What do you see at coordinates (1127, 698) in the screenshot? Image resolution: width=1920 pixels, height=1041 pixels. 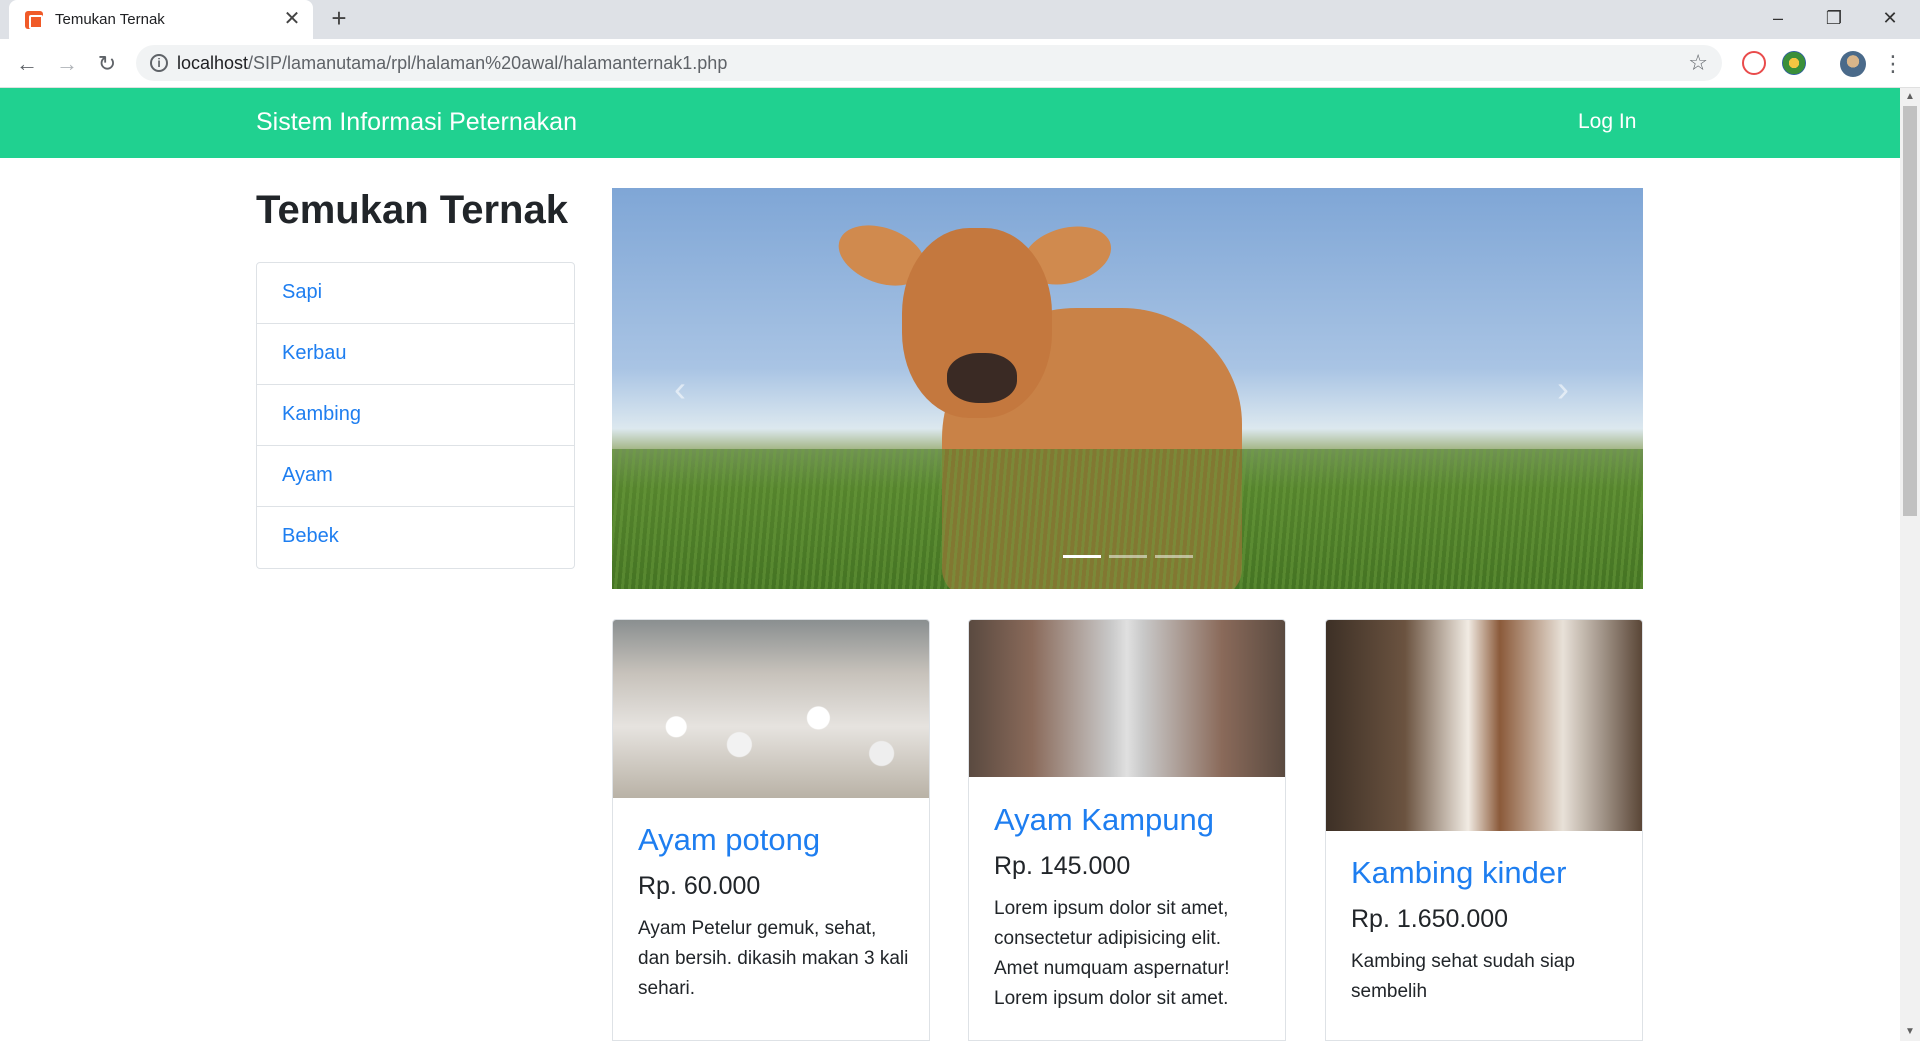 I see `product-image-chicken-cages` at bounding box center [1127, 698].